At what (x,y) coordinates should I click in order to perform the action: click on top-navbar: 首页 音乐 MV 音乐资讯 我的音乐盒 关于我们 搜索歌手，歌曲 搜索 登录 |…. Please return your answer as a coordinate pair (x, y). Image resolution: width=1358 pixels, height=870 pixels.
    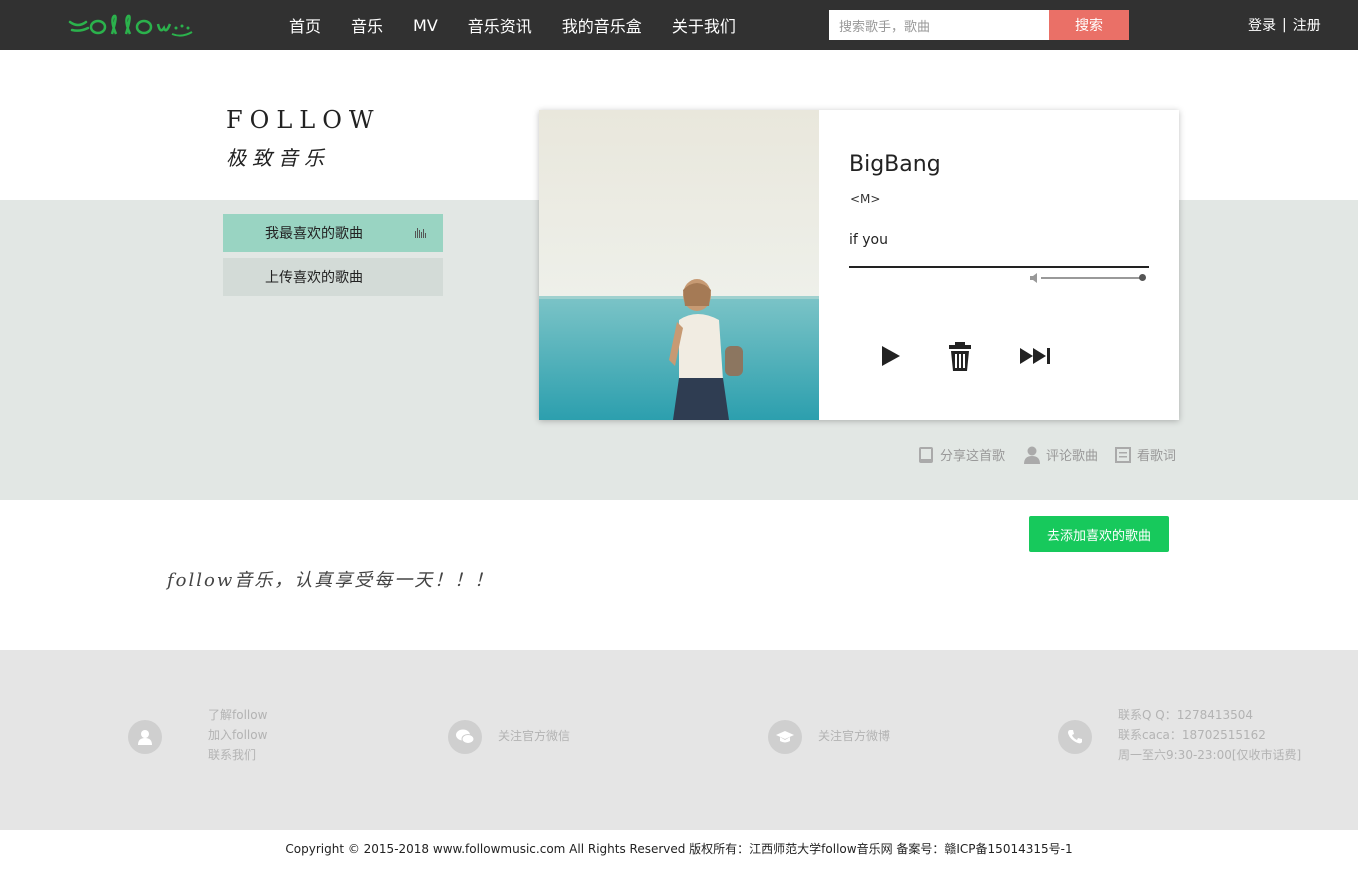
    Looking at the image, I should click on (679, 25).